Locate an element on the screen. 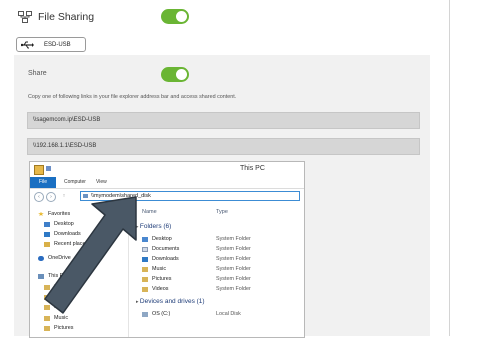  nav-pc-item-2: D is located at coordinates (51, 297).